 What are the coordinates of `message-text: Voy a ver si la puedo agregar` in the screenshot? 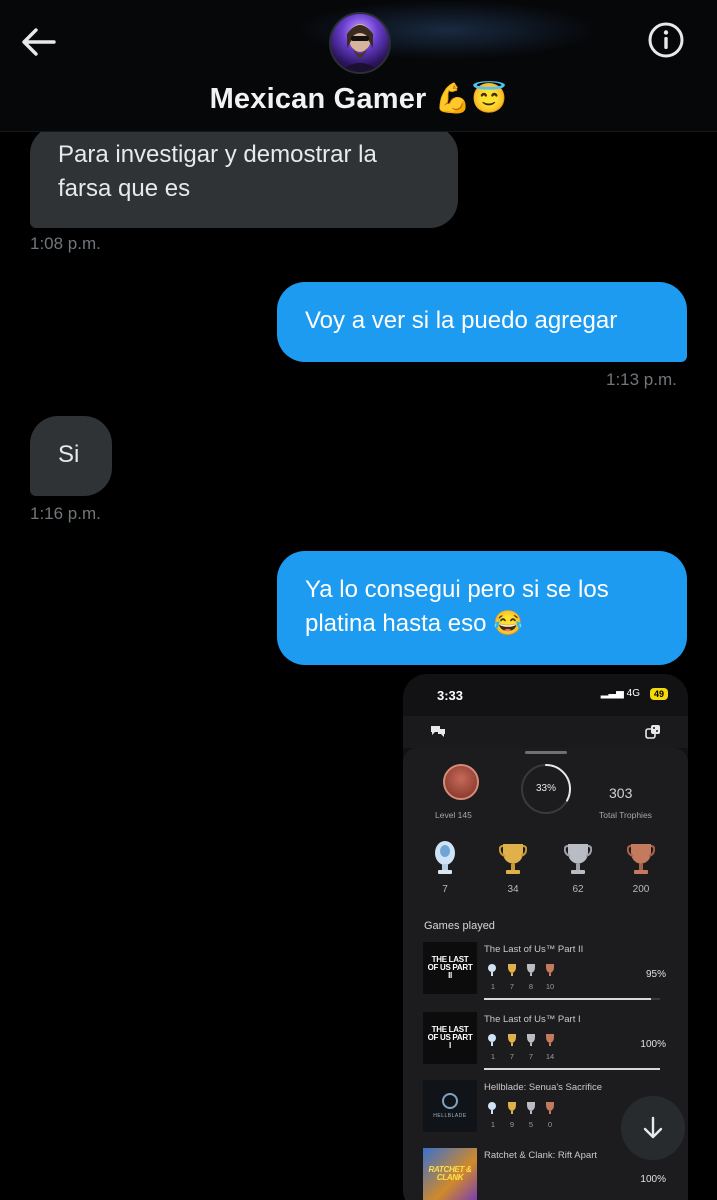 It's located at (461, 320).